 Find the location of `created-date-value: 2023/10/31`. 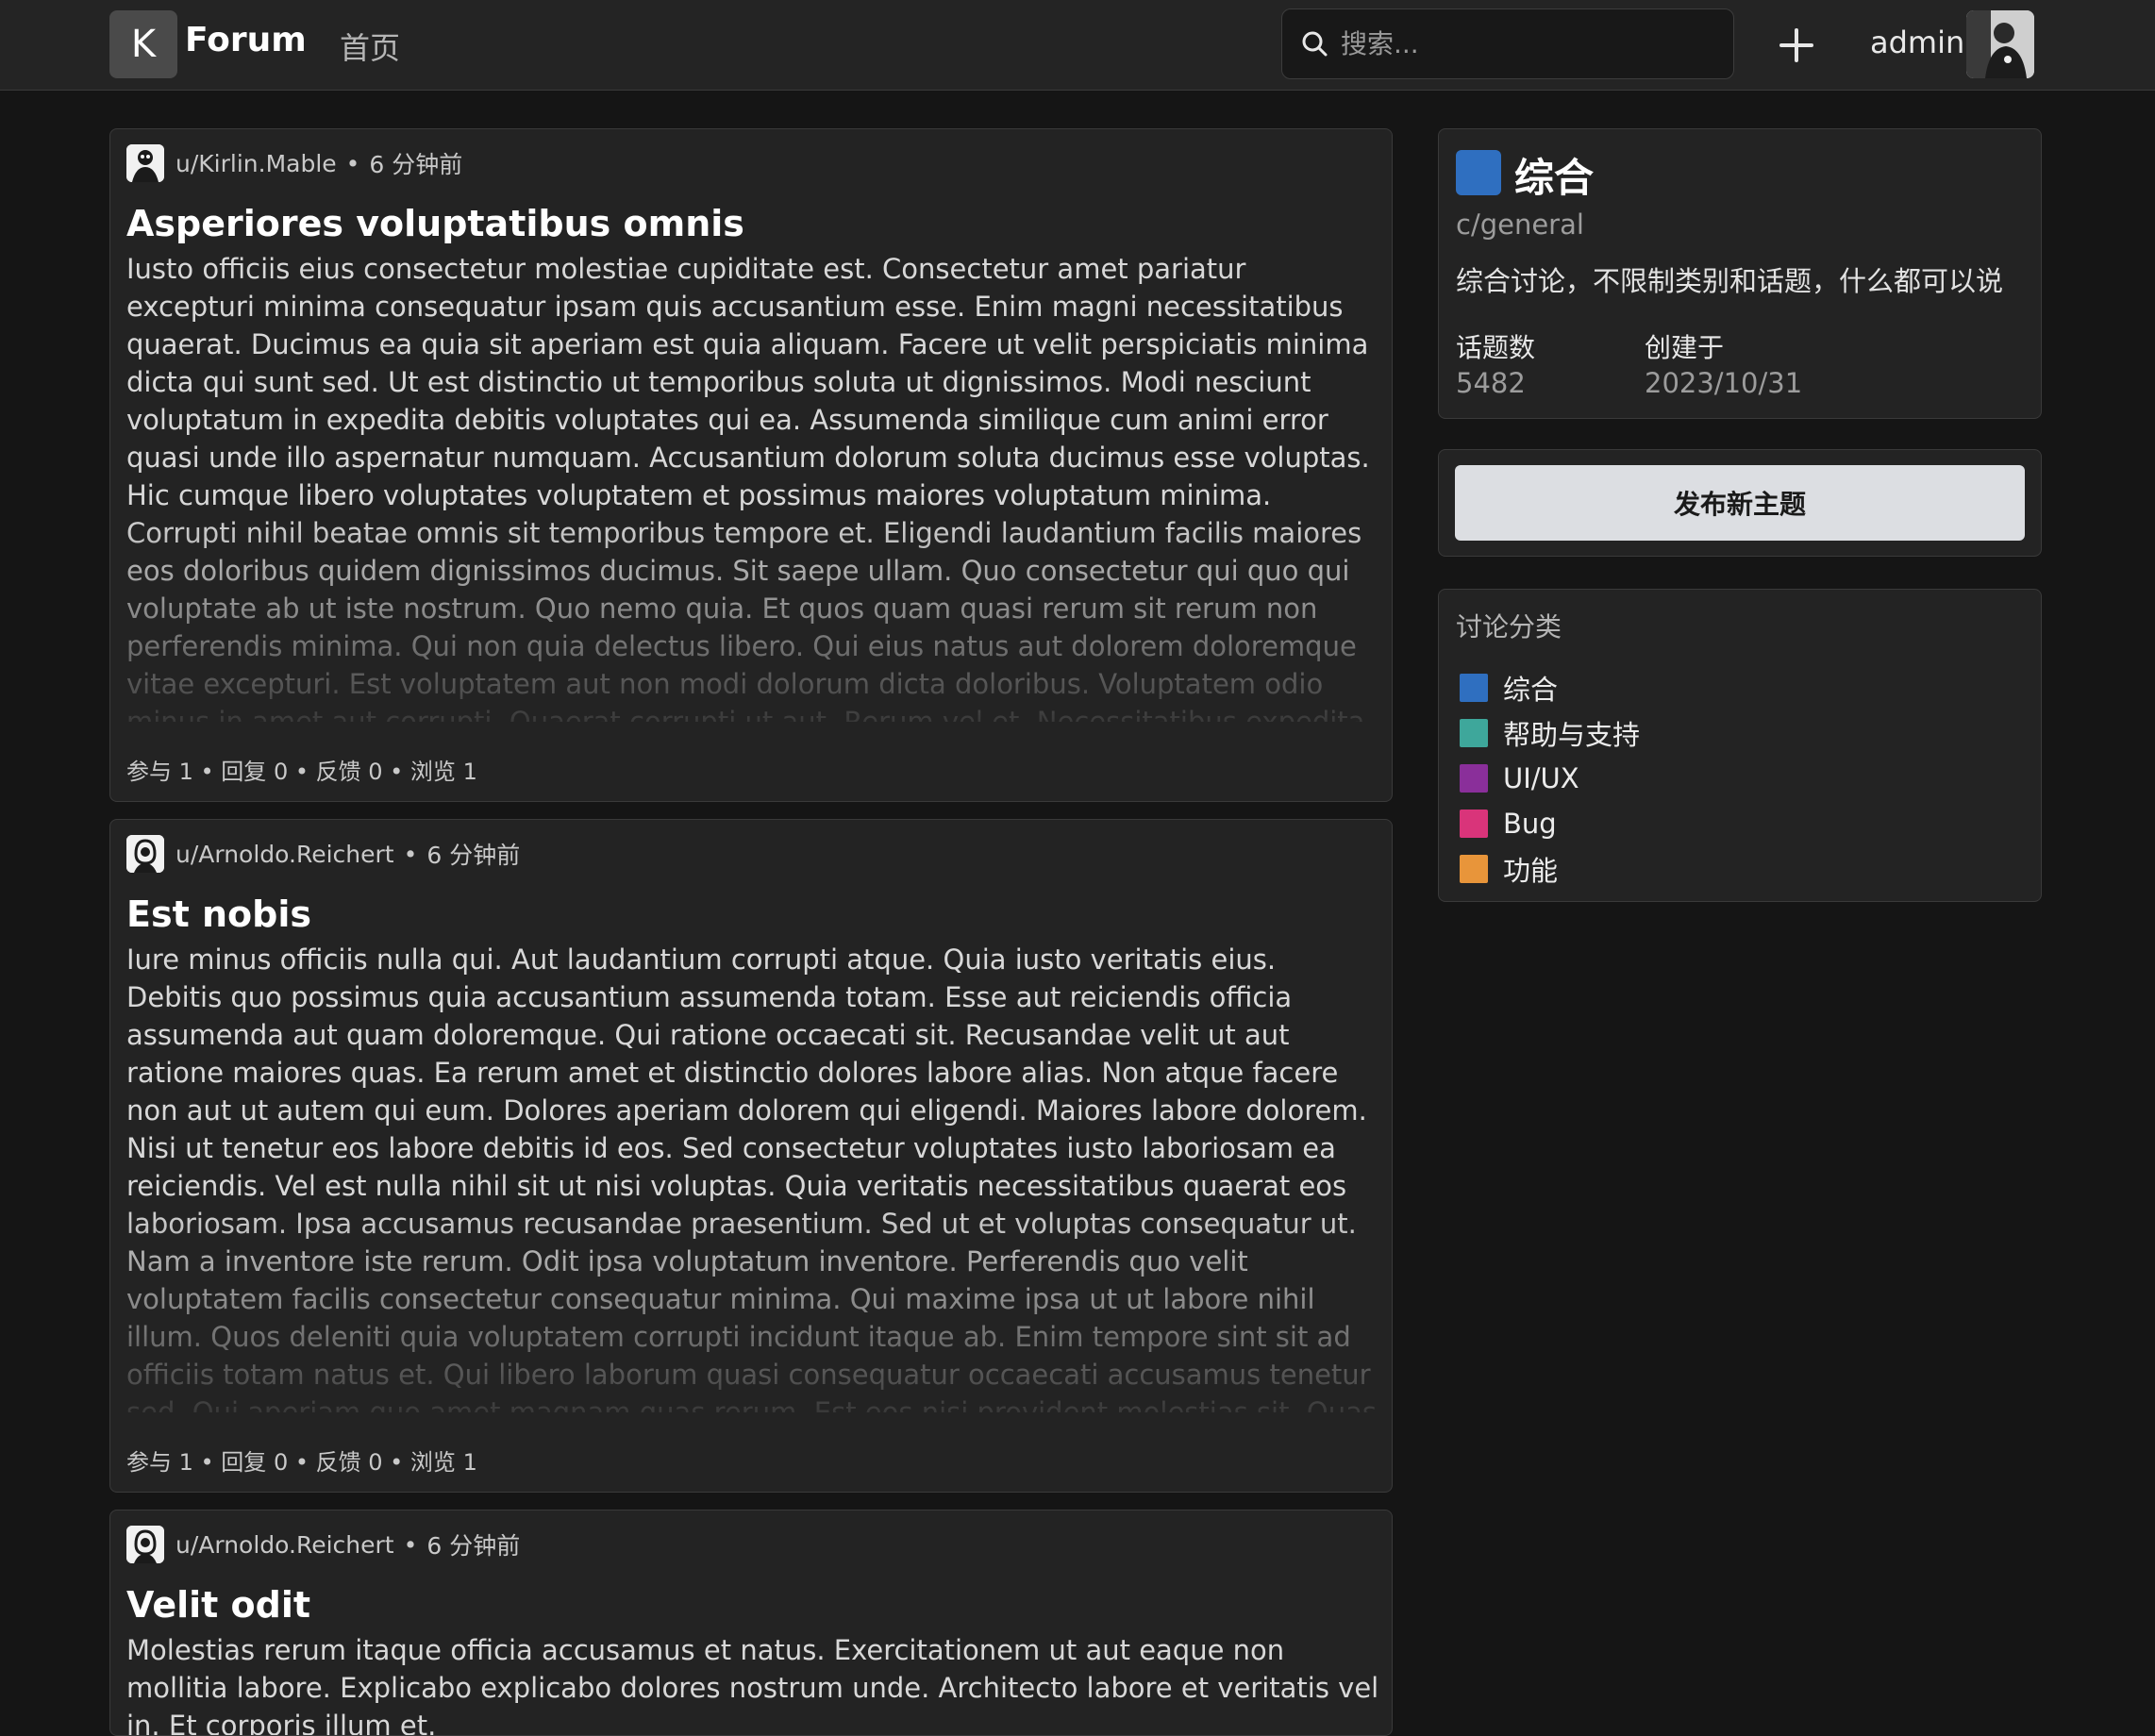

created-date-value: 2023/10/31 is located at coordinates (1724, 383).